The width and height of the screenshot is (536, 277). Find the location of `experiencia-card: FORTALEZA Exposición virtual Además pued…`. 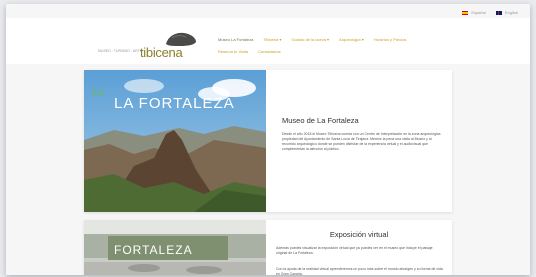

experiencia-card: FORTALEZA Exposición virtual Además pued… is located at coordinates (268, 247).